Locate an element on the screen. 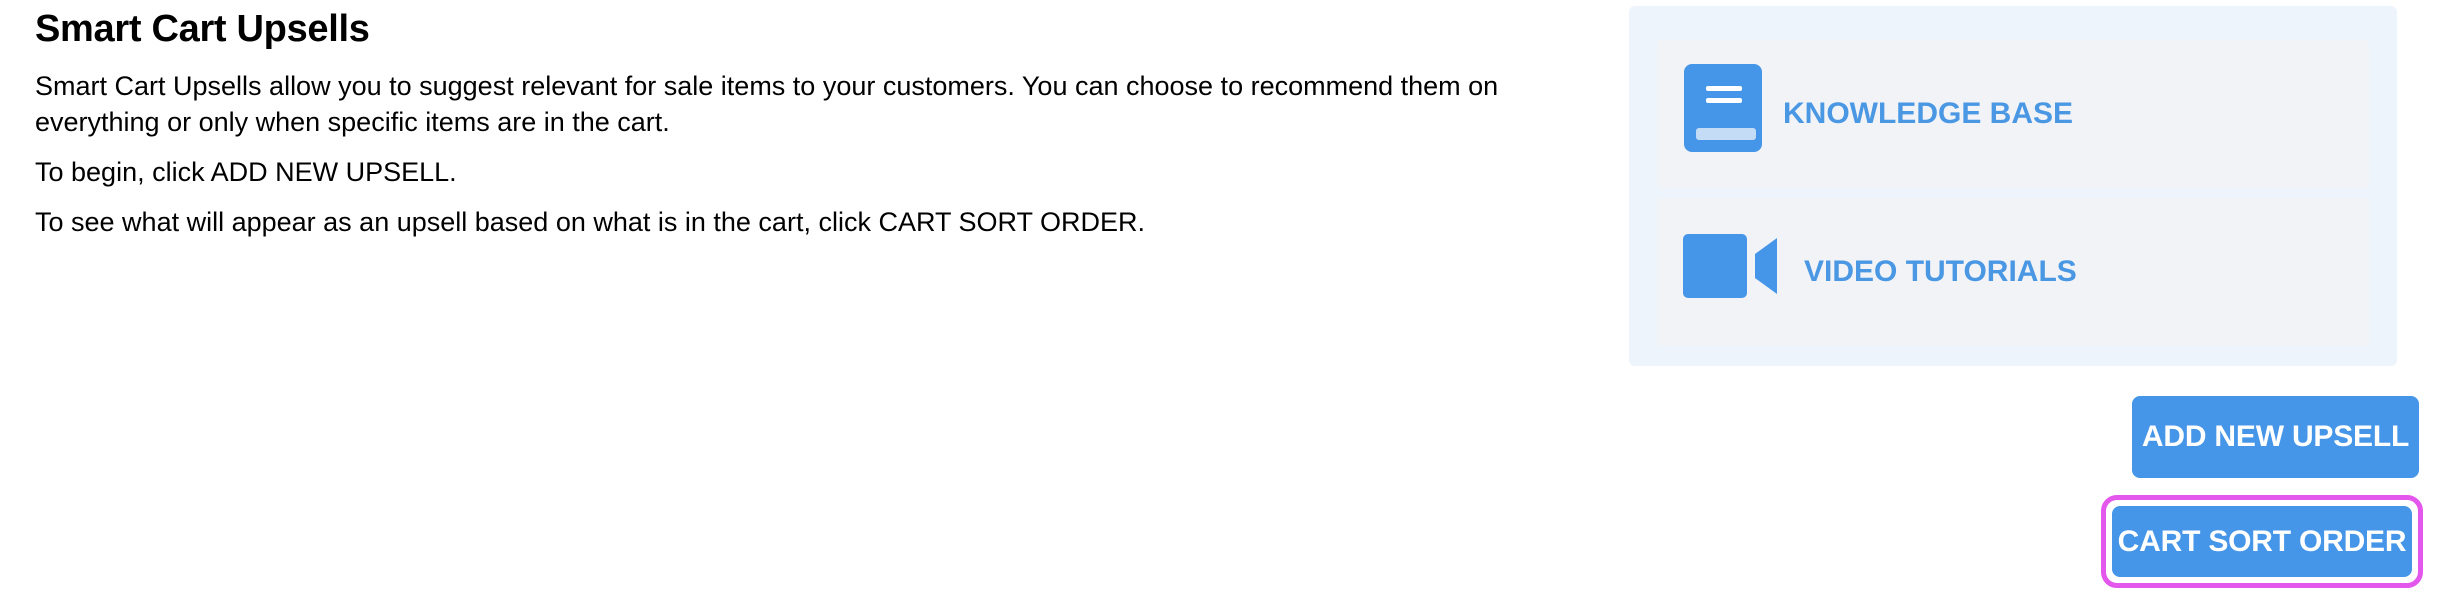  video-camera-icon is located at coordinates (1730, 266).